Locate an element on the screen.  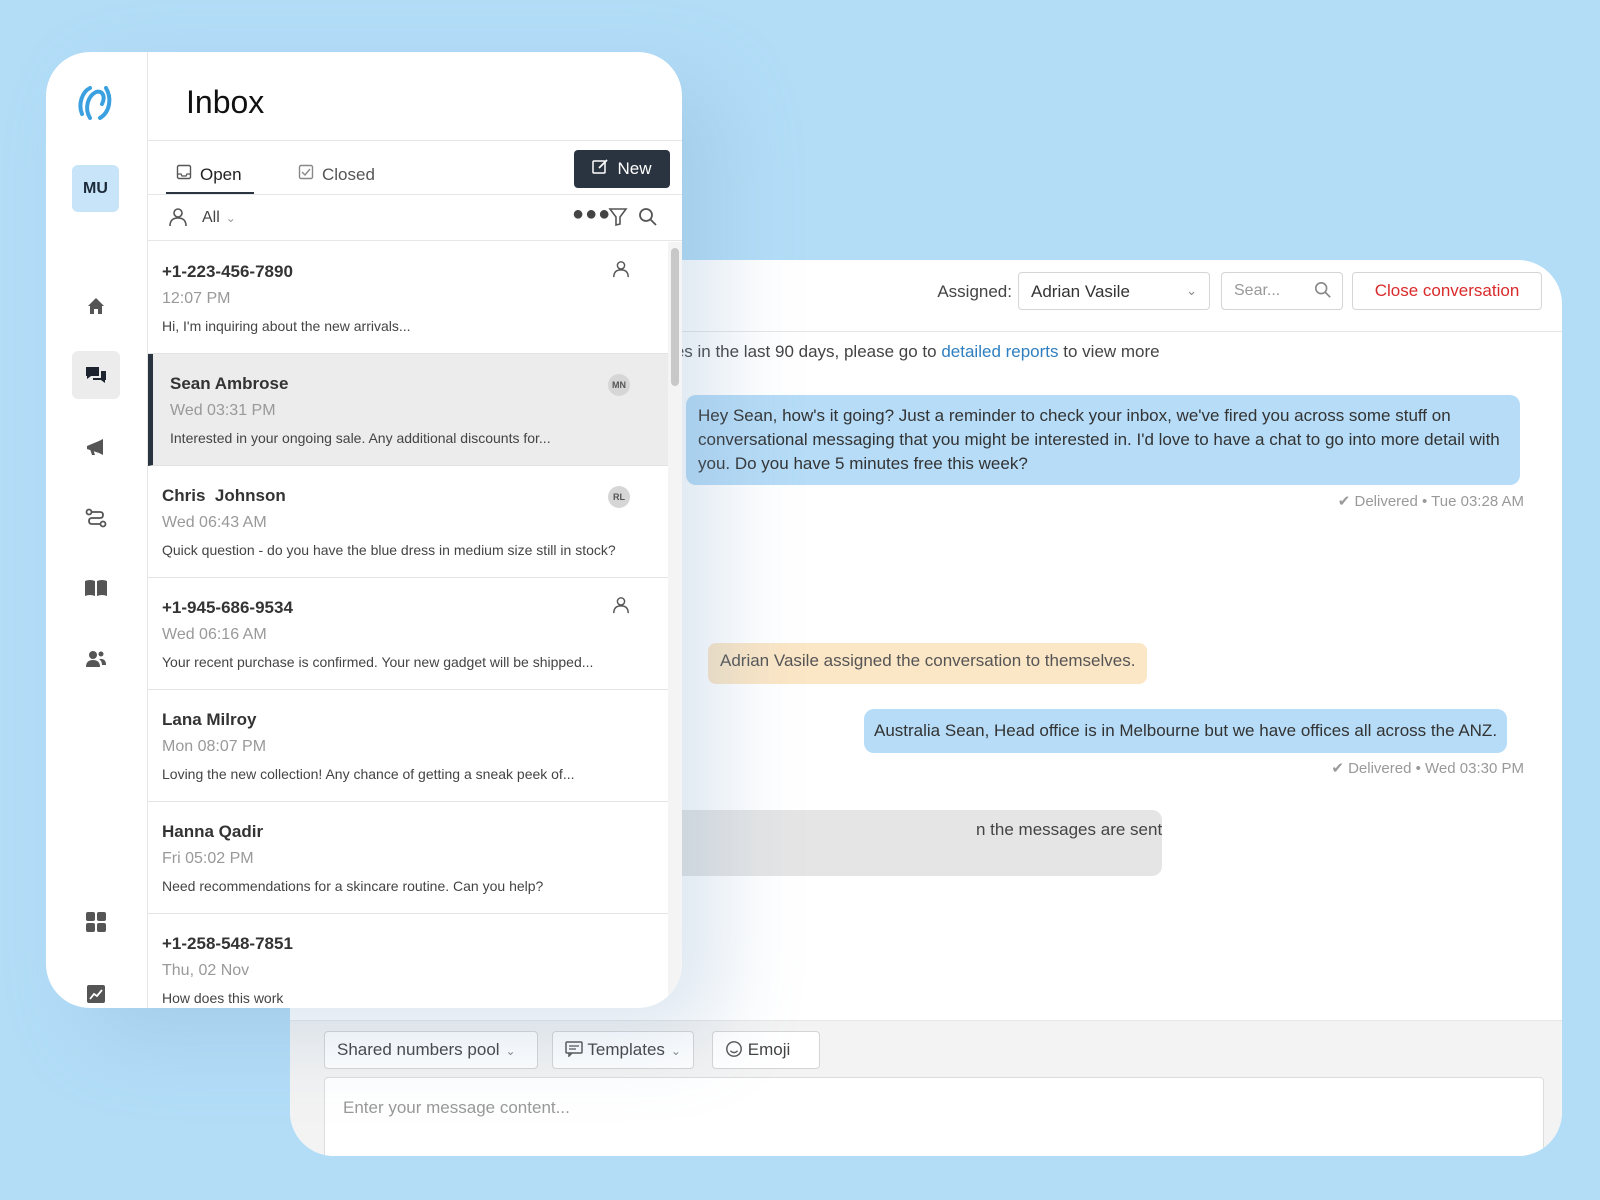
apps-grid-icon is located at coordinates (96, 922).